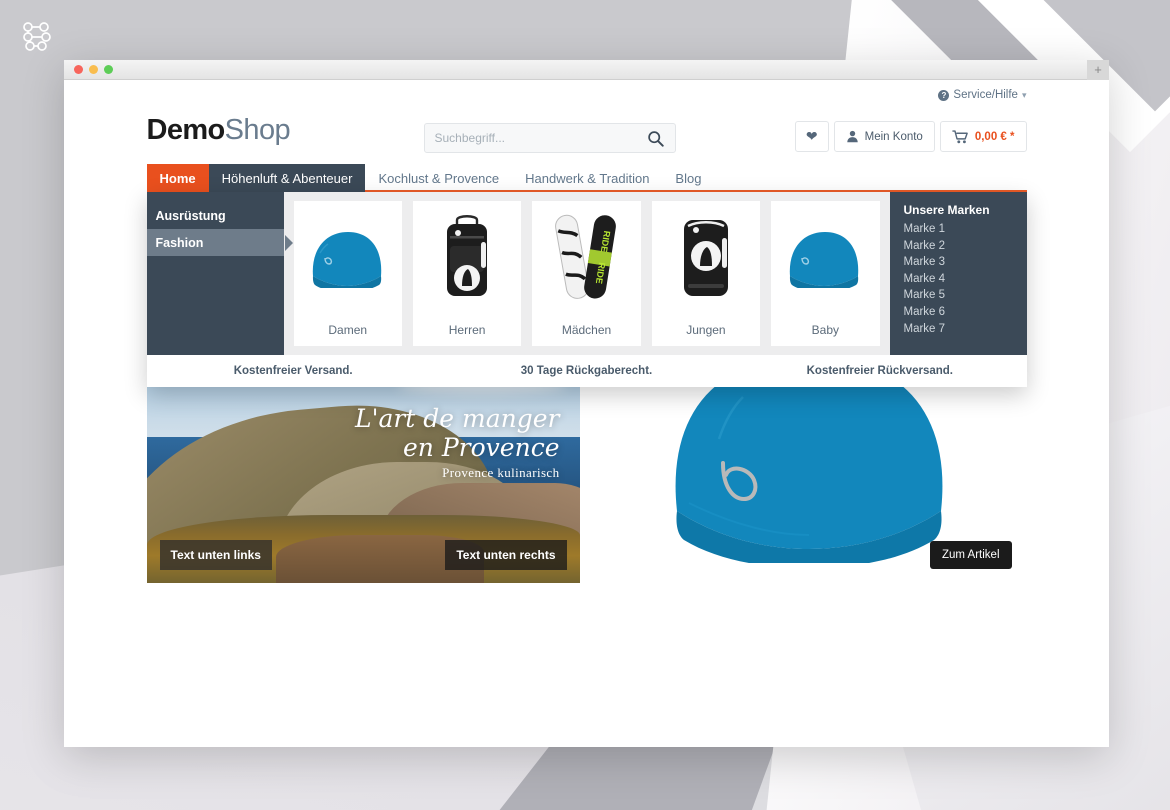 The image size is (1170, 810). Describe the element at coordinates (506, 555) in the screenshot. I see `overlay-bottom-right: Text unten rechts` at that location.